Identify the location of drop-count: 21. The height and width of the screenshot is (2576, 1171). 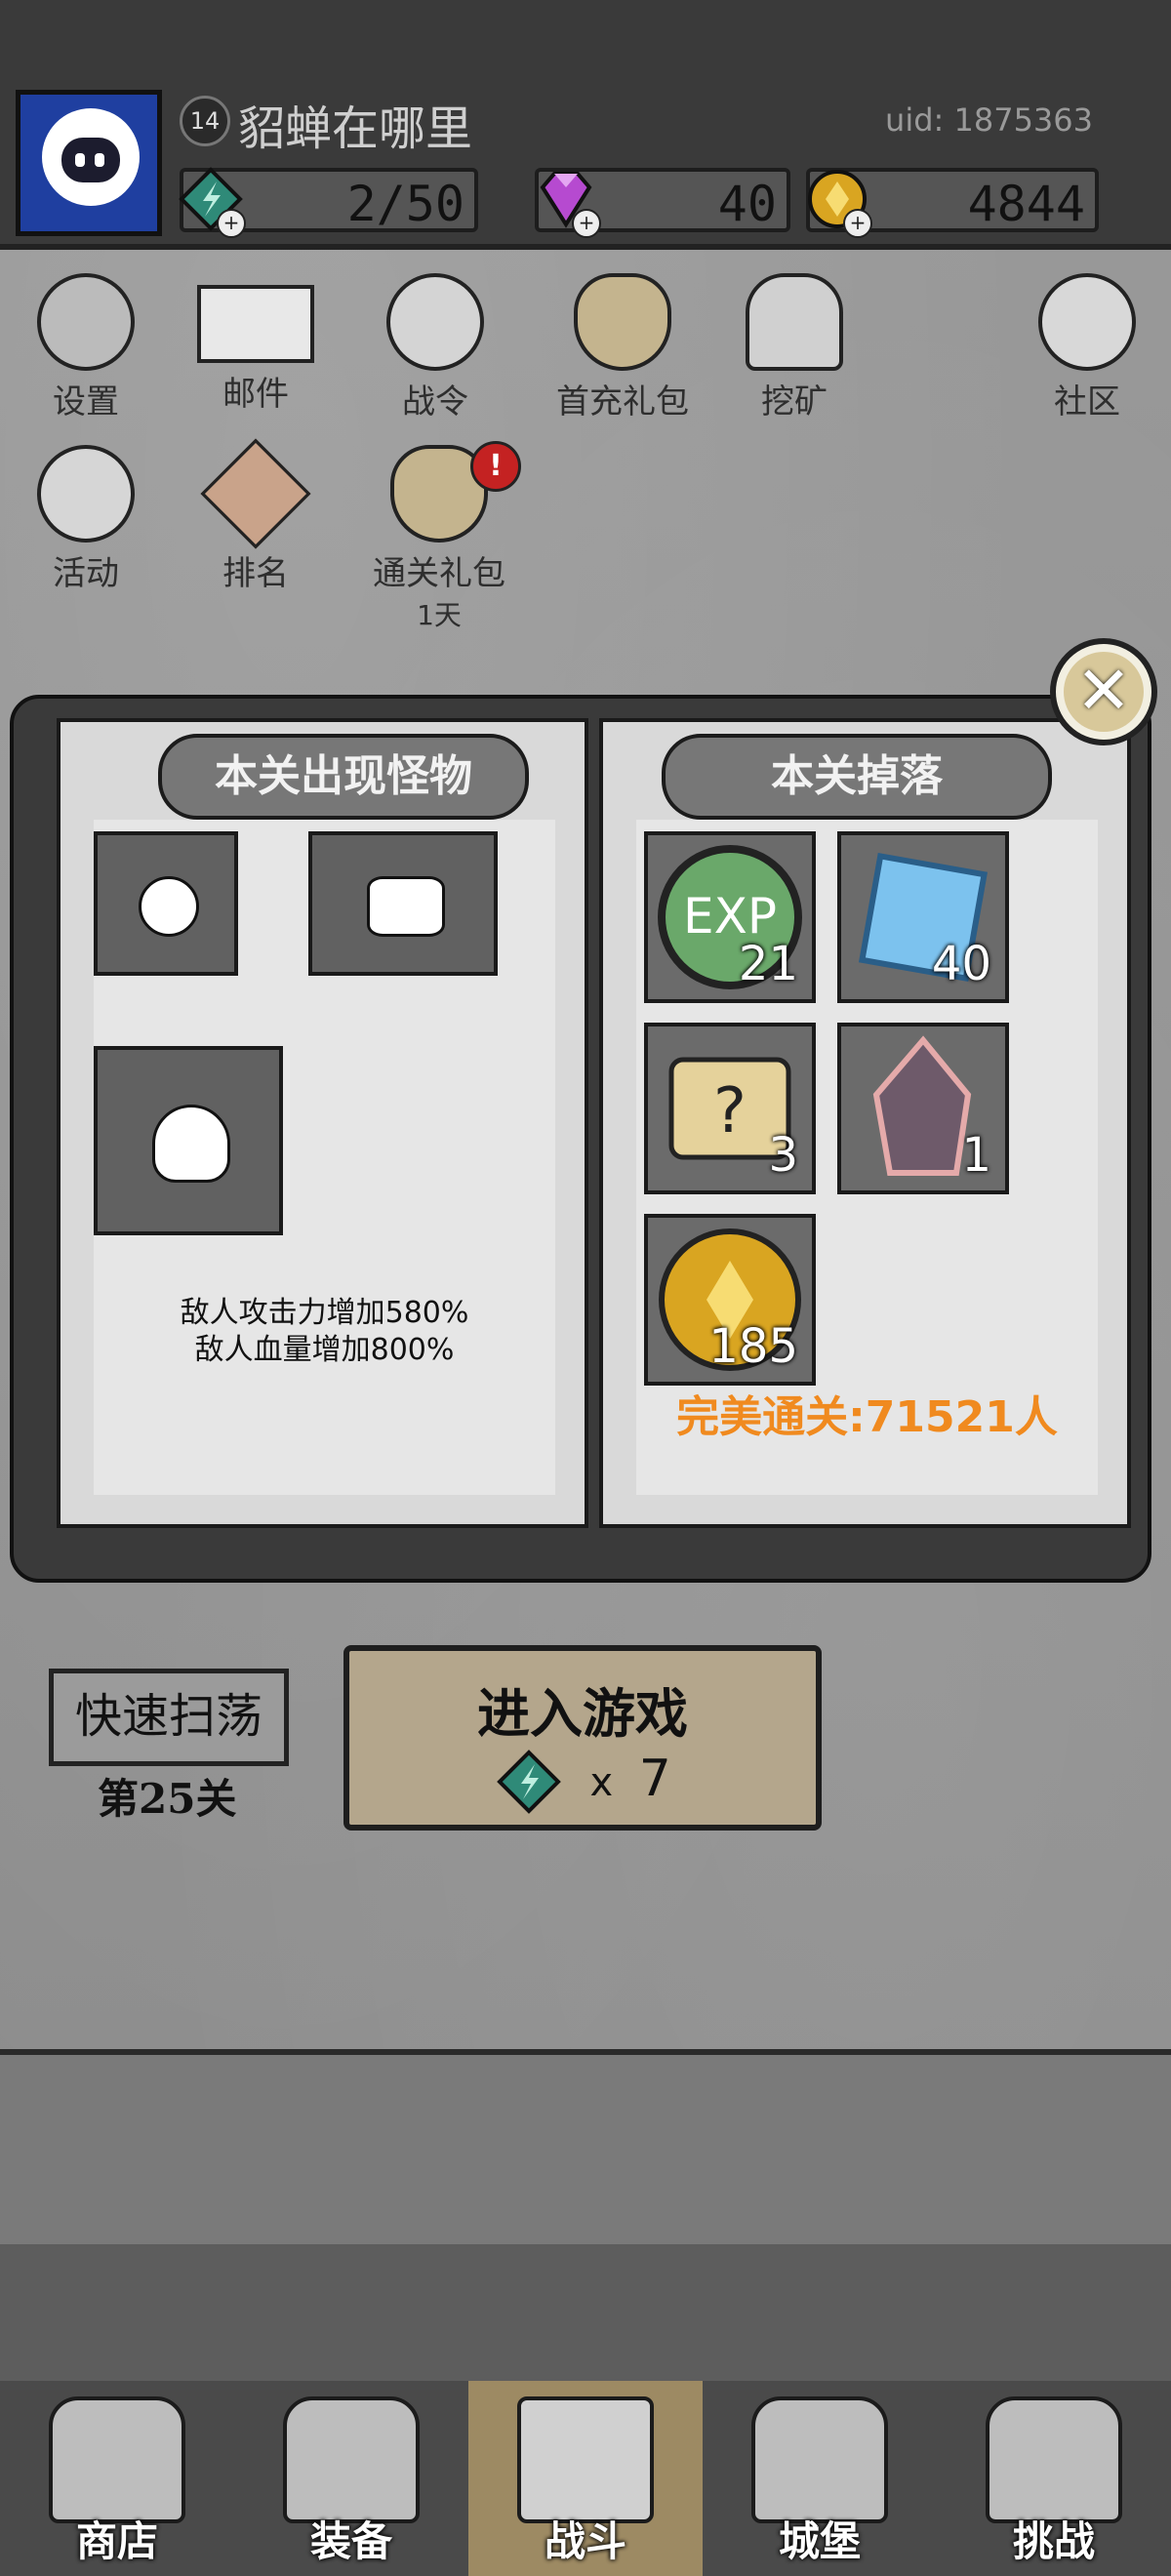
(768, 964).